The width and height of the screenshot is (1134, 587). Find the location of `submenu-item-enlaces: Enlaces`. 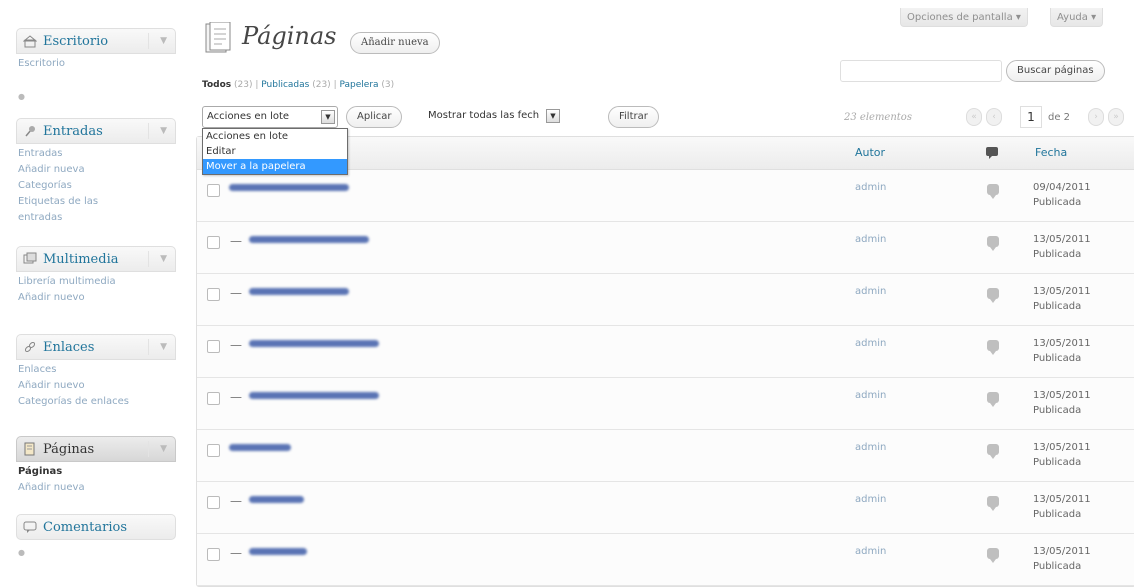

submenu-item-enlaces: Enlaces is located at coordinates (97, 370).